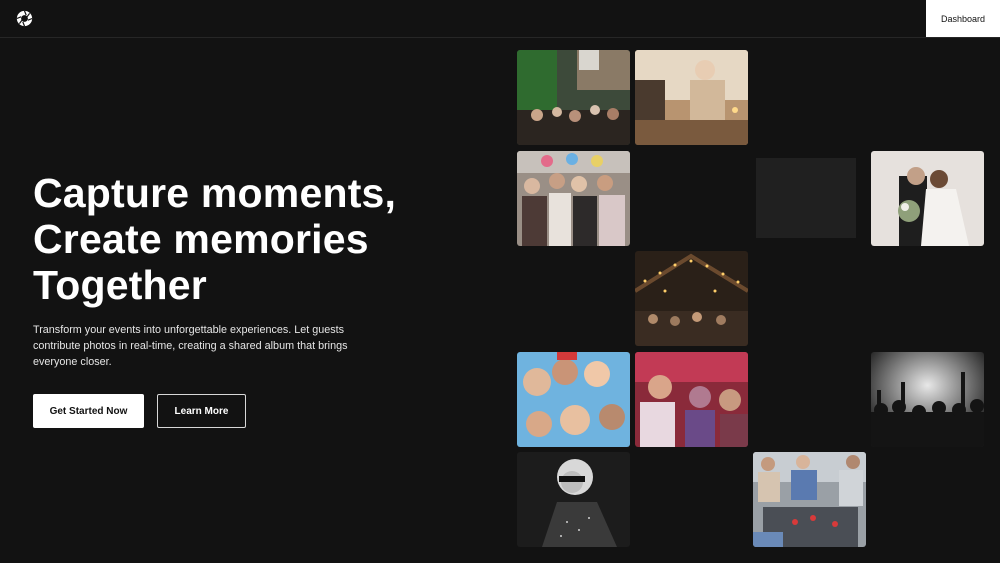 The image size is (1000, 563). What do you see at coordinates (120, 285) in the screenshot?
I see `hero-title-line-3: Together` at bounding box center [120, 285].